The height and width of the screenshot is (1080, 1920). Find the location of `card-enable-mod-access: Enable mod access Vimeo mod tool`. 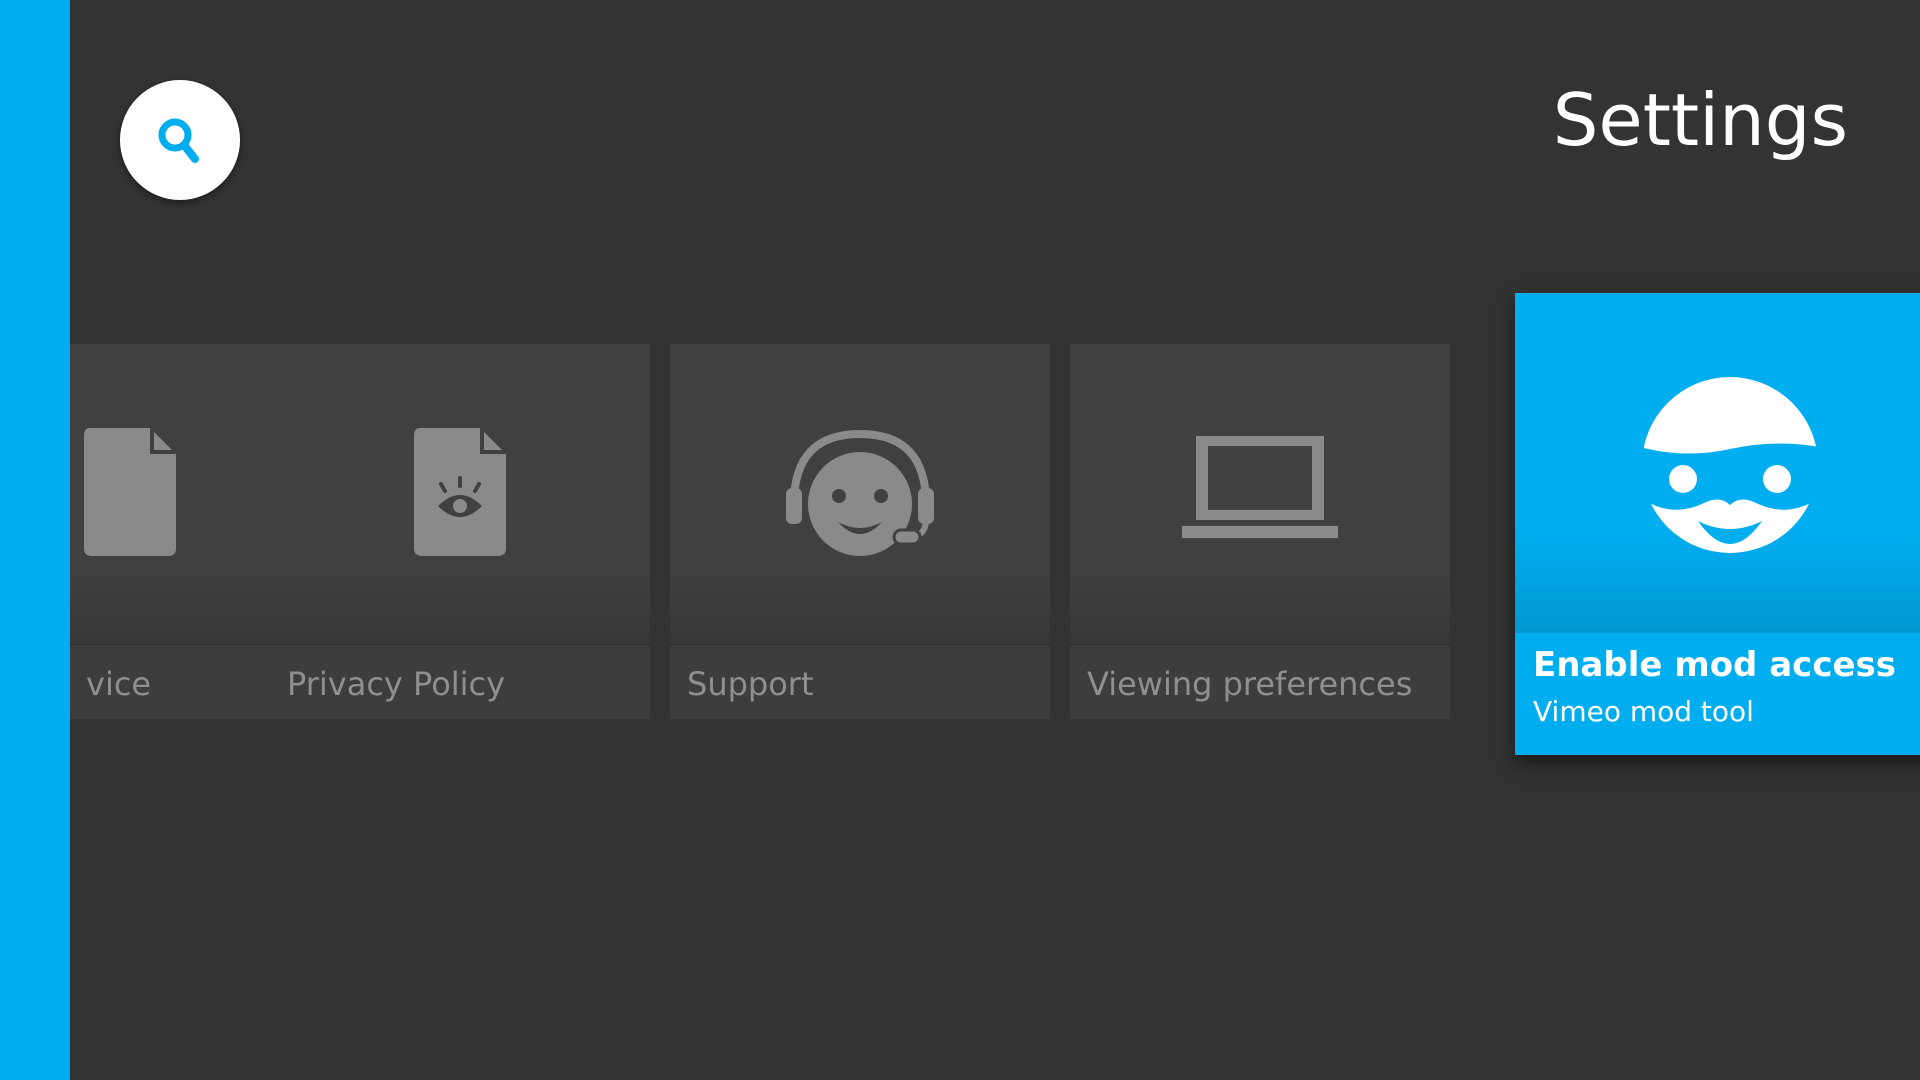

card-enable-mod-access: Enable mod access Vimeo mod tool is located at coordinates (1717, 524).